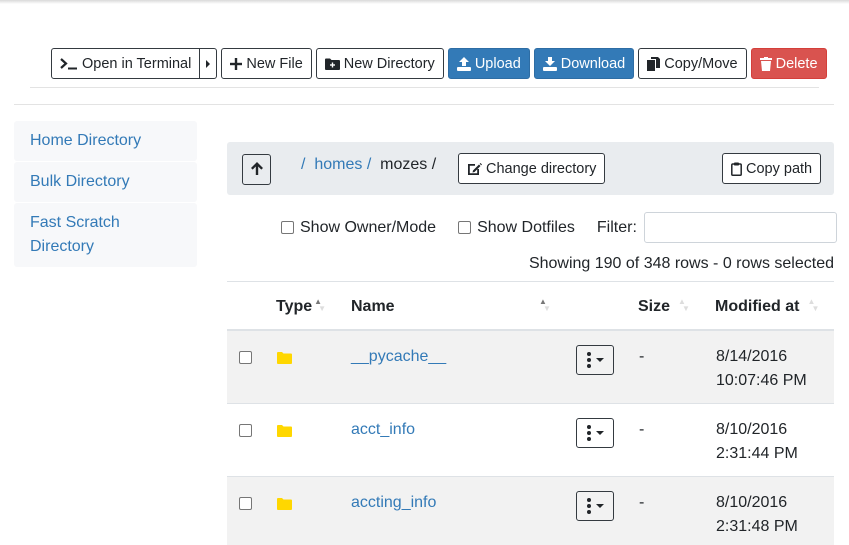  What do you see at coordinates (389, 63) in the screenshot?
I see `new-directory-label: New Directory` at bounding box center [389, 63].